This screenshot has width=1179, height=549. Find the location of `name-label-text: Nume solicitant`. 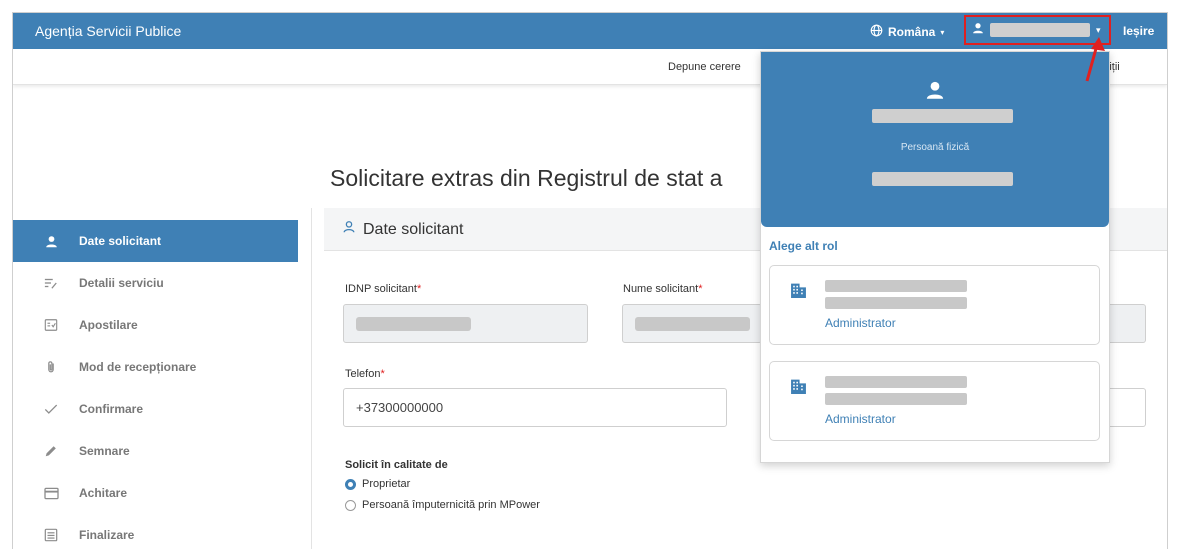

name-label-text: Nume solicitant is located at coordinates (661, 289).